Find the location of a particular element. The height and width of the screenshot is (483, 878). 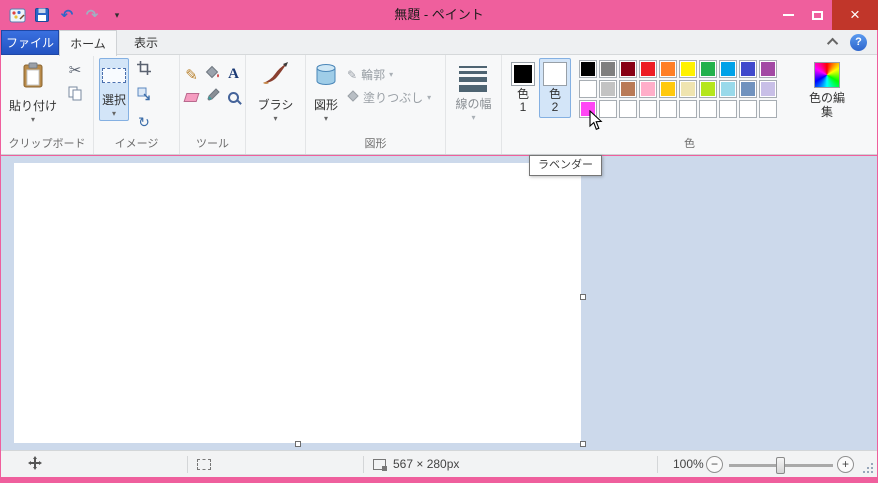

select-button: 選択 ▾ is located at coordinates (114, 89).